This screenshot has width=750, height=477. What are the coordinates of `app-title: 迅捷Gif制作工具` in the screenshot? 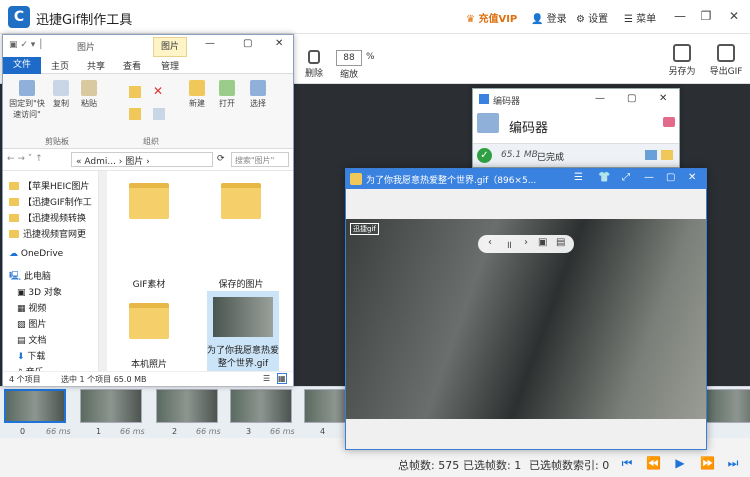 It's located at (84, 20).